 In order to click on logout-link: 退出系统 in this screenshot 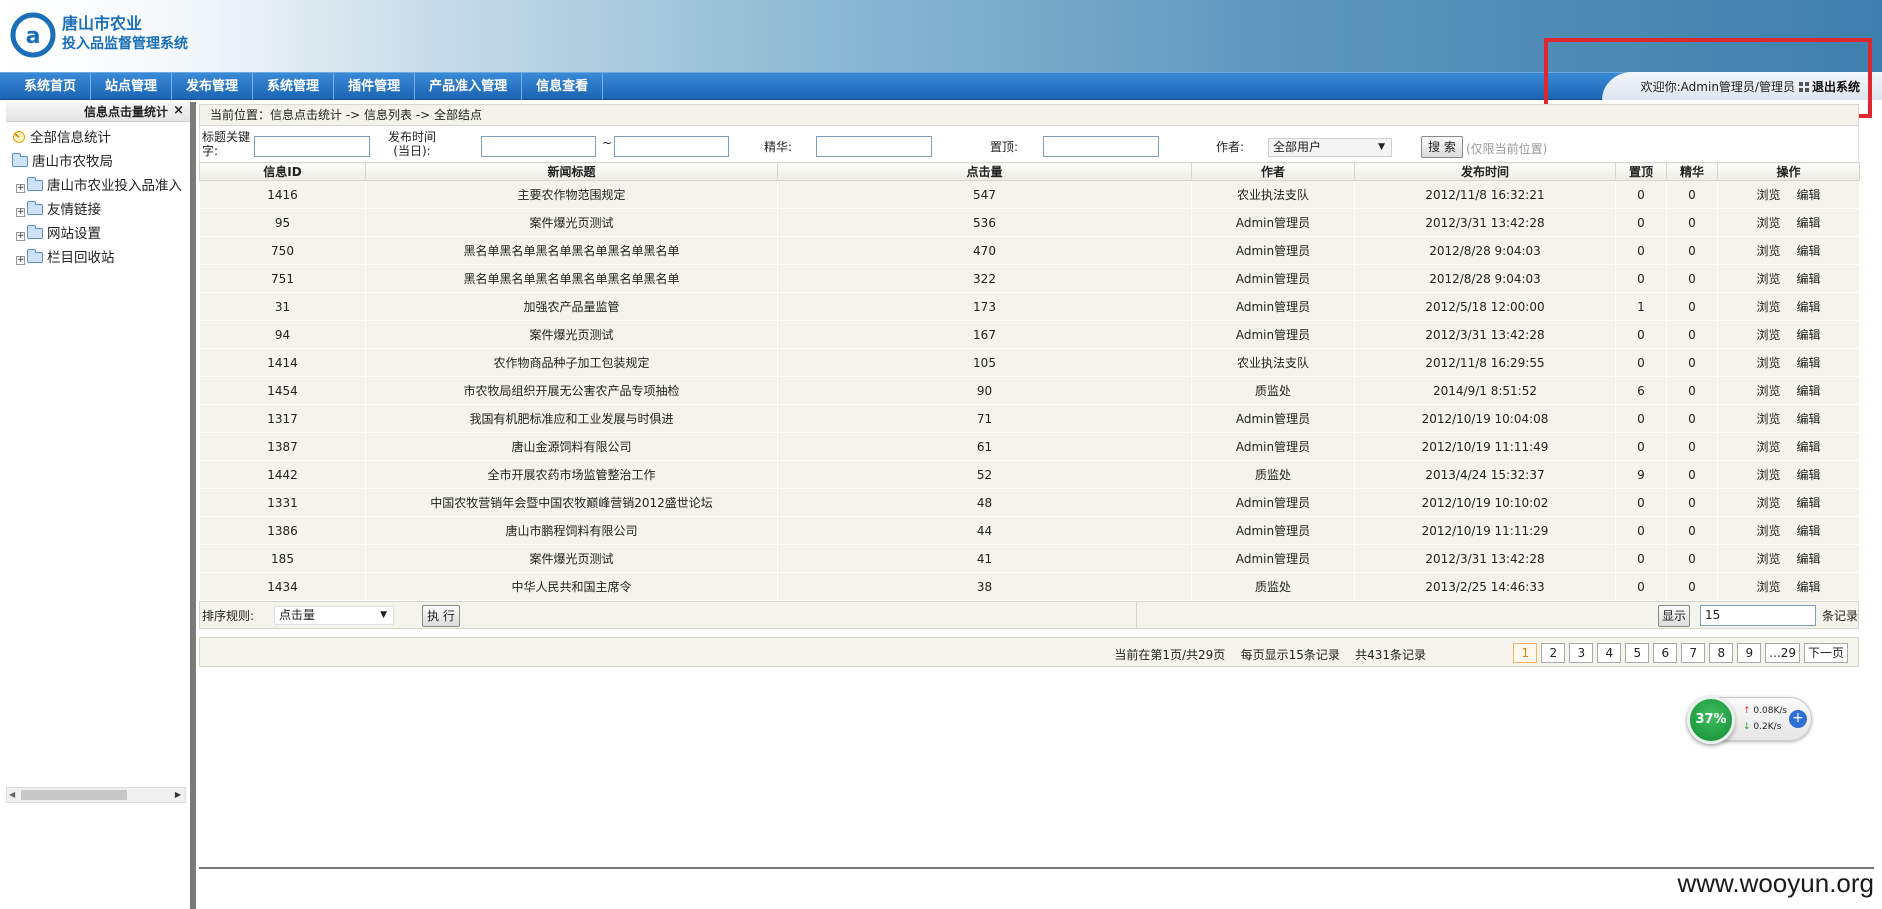, I will do `click(1836, 87)`.